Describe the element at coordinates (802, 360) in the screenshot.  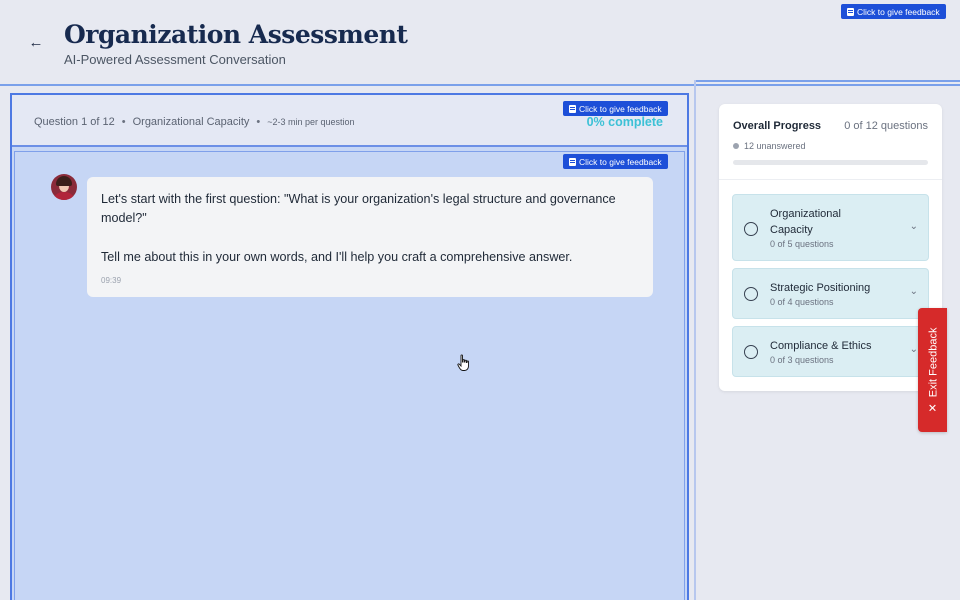
I see `section-count: 0 of 3 questions` at that location.